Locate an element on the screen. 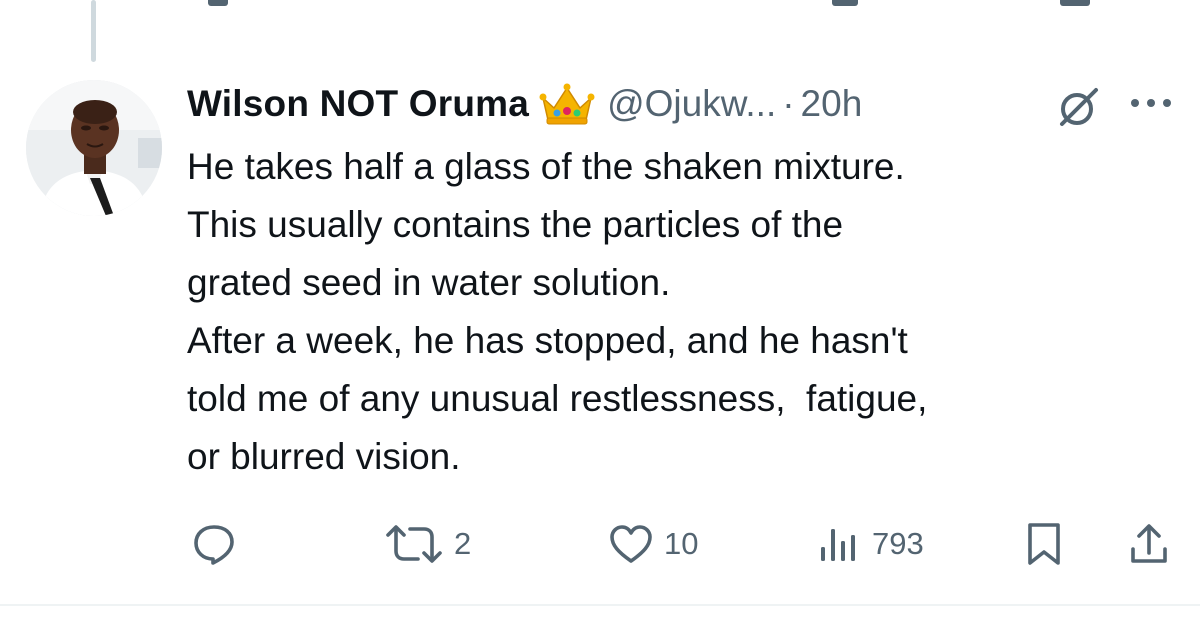 This screenshot has width=1200, height=640. thread-connector-line is located at coordinates (93, 31).